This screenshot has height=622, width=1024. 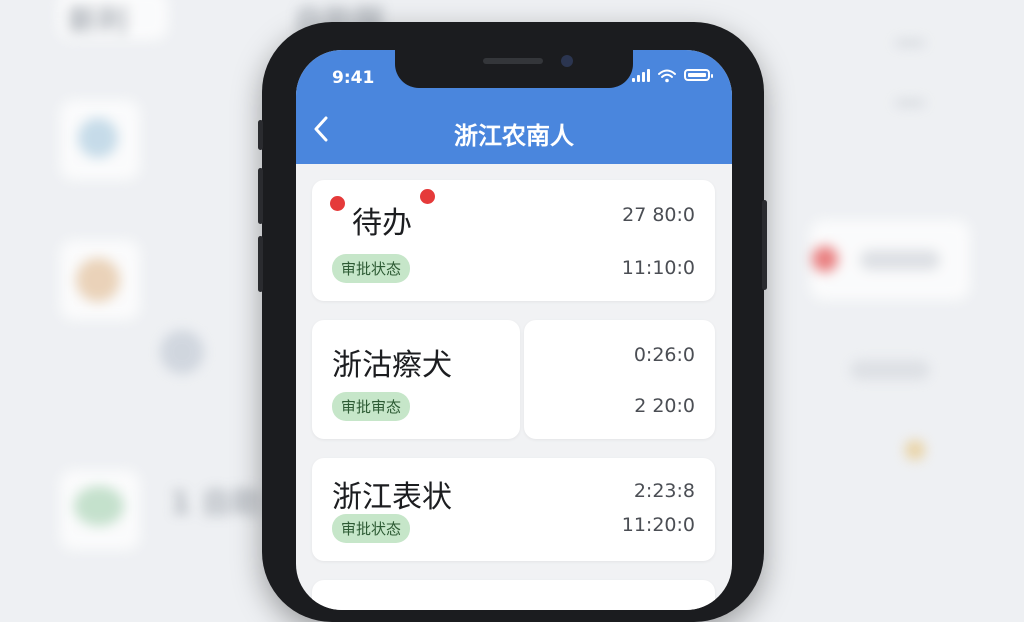 What do you see at coordinates (619, 379) in the screenshot?
I see `task-card-times: 0:26:0 2 20:0` at bounding box center [619, 379].